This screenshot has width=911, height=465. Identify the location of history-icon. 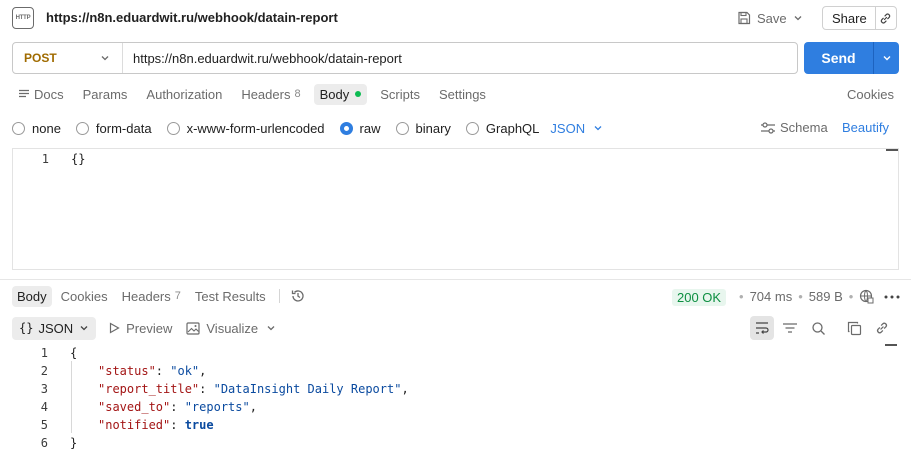
(298, 296).